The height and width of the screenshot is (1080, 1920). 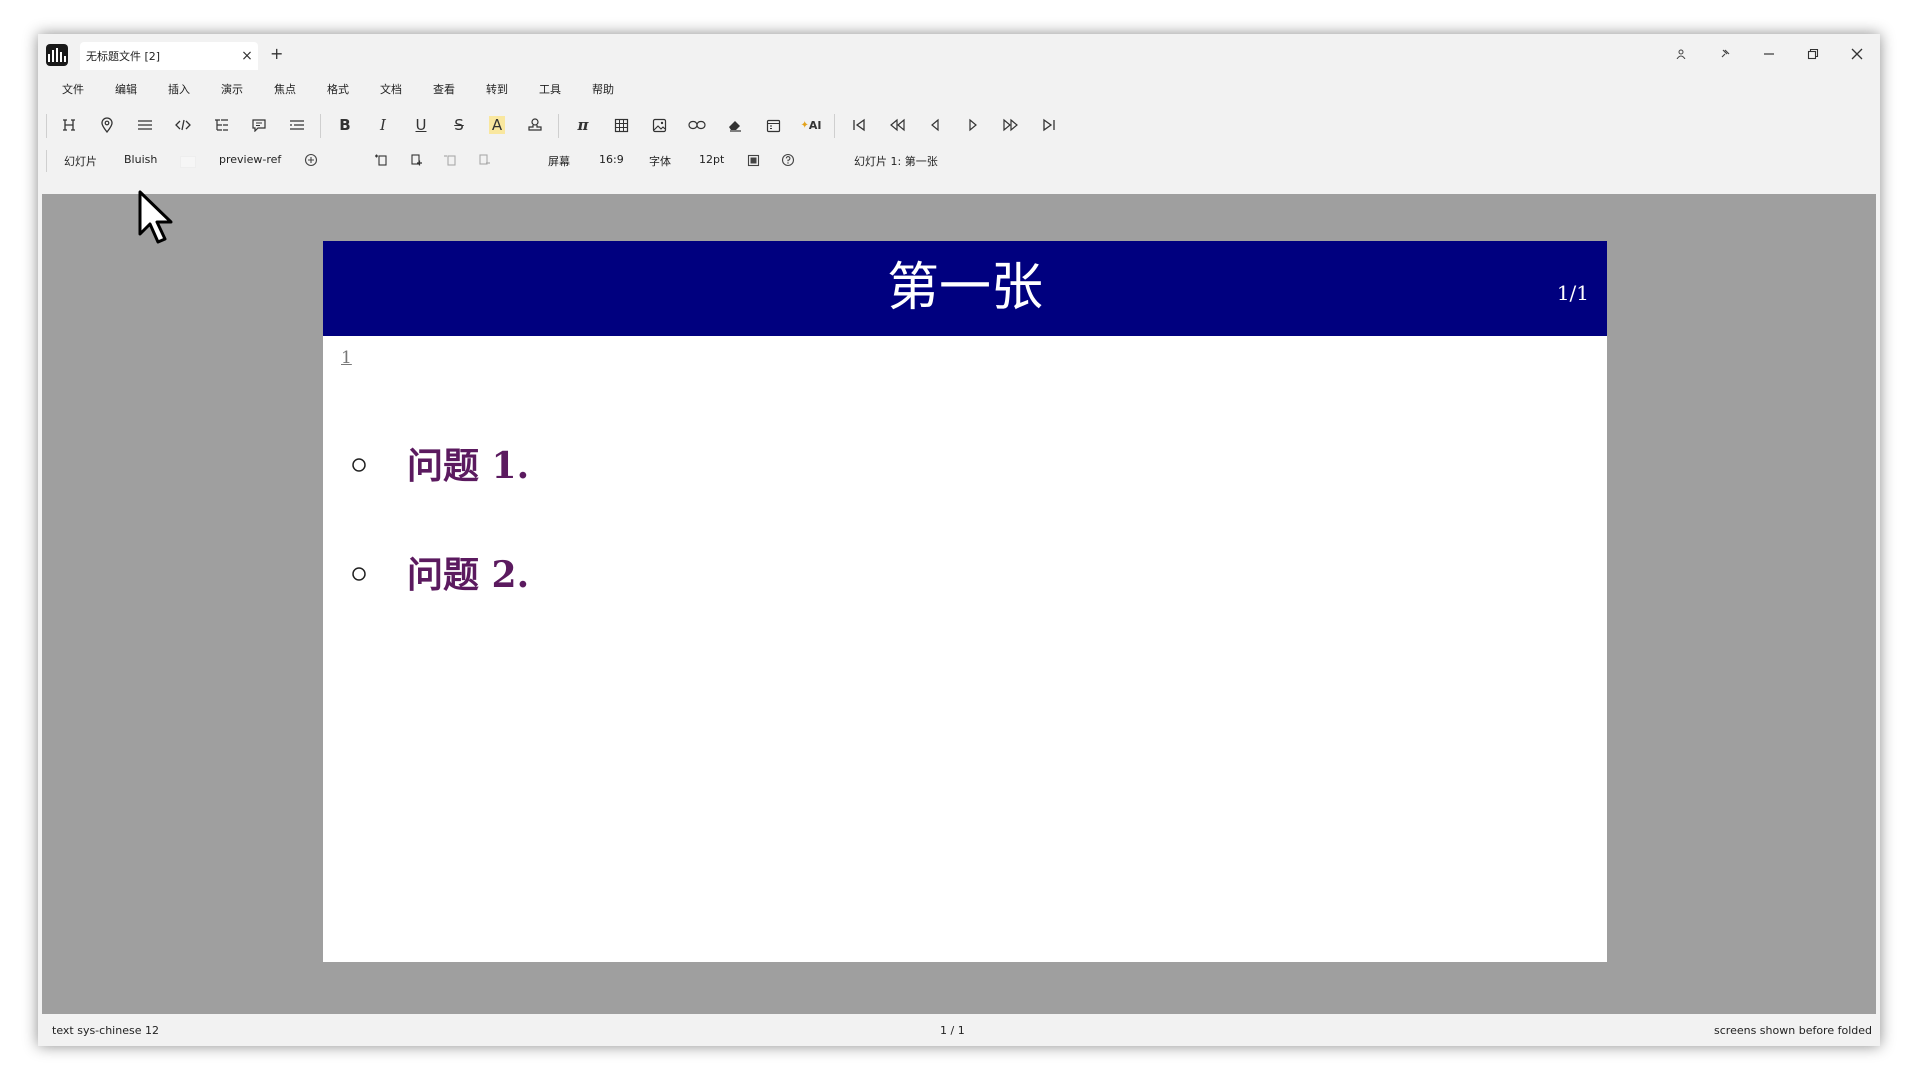 What do you see at coordinates (157, 219) in the screenshot?
I see `mouse-cursor-icon` at bounding box center [157, 219].